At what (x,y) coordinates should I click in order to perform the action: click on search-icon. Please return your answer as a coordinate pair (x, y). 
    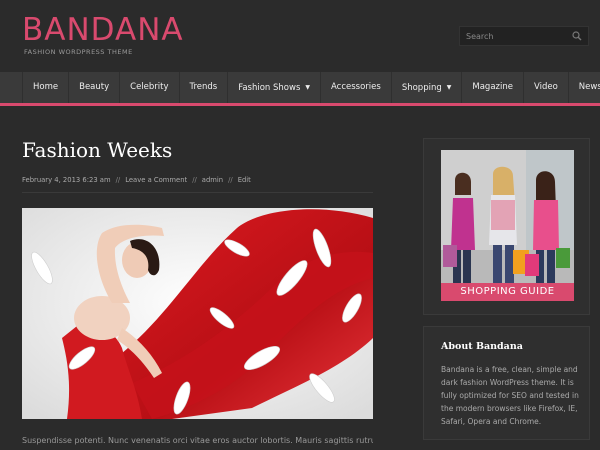
    Looking at the image, I should click on (577, 36).